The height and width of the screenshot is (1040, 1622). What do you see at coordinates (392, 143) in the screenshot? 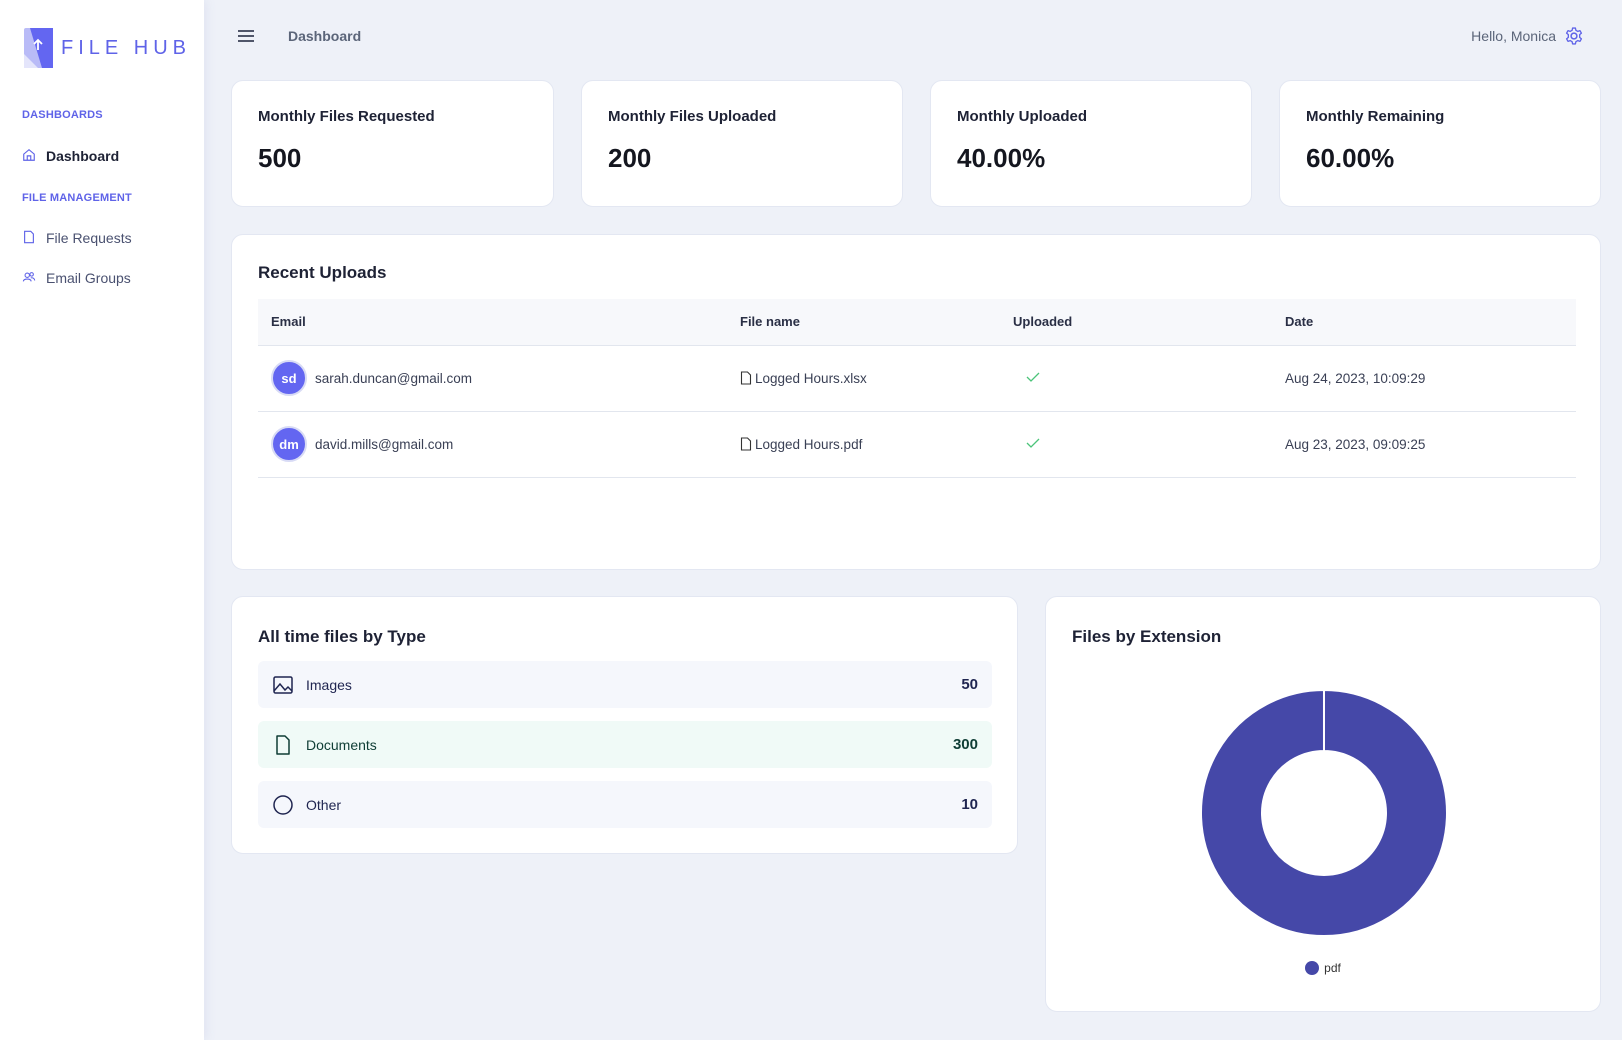
I see `stat-card-files-requested: Monthly Files Requested 500` at bounding box center [392, 143].